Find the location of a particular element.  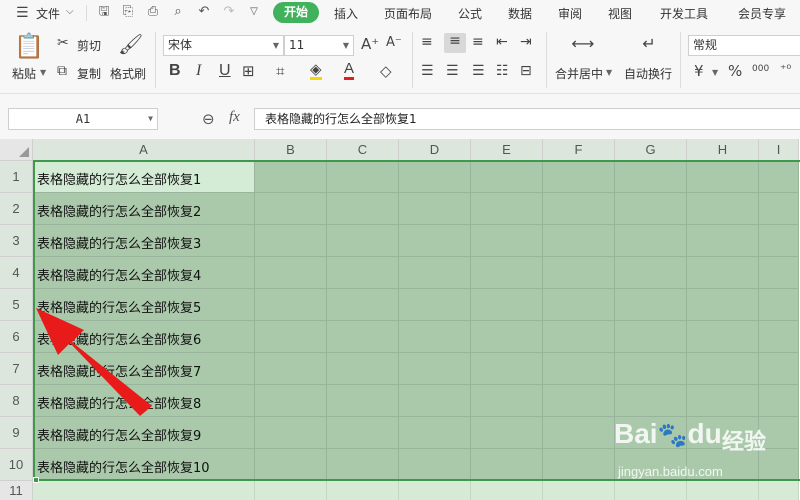

cell-c6 is located at coordinates (363, 337).